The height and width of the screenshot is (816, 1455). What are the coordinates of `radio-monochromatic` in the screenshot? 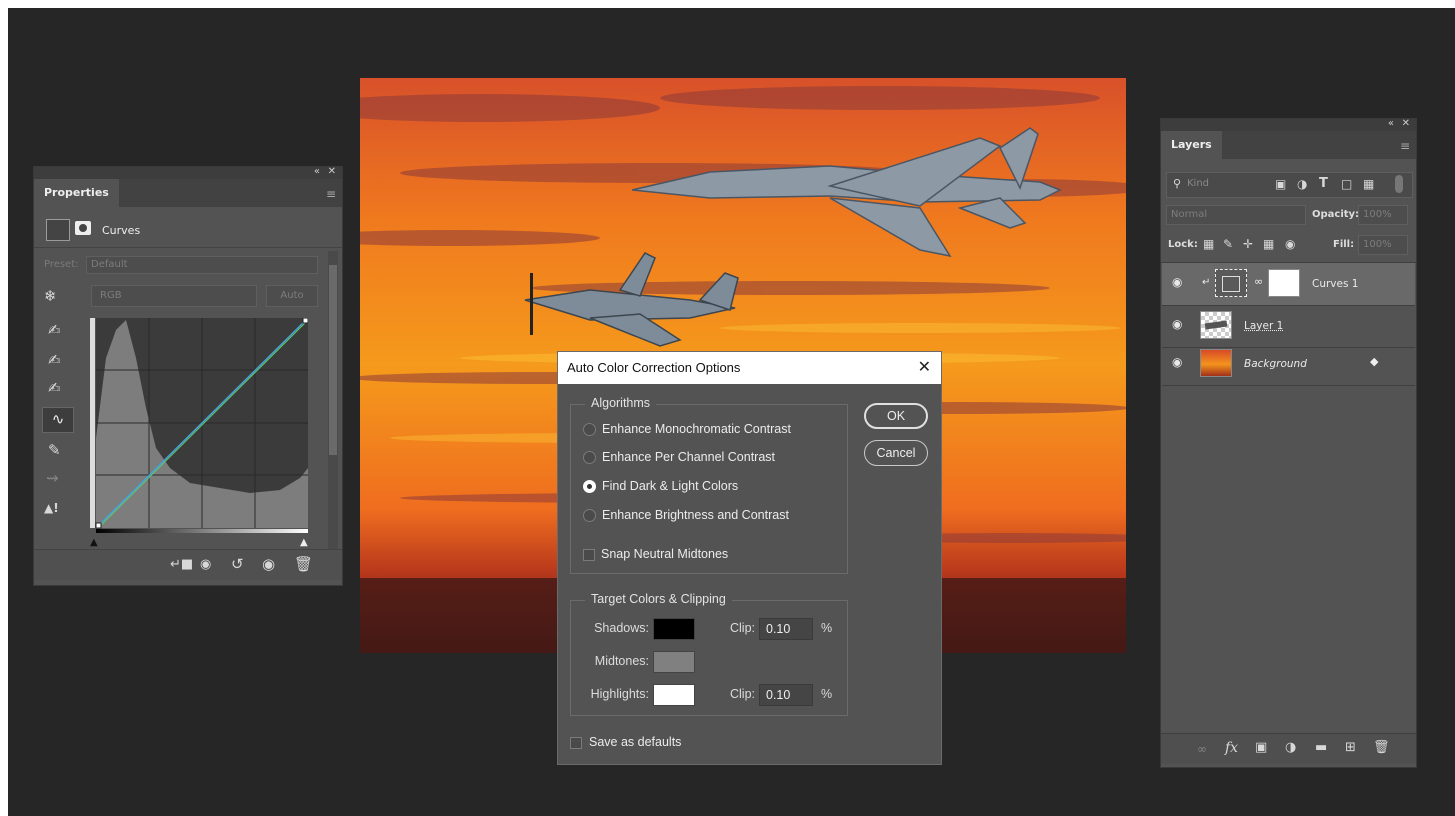 It's located at (589, 429).